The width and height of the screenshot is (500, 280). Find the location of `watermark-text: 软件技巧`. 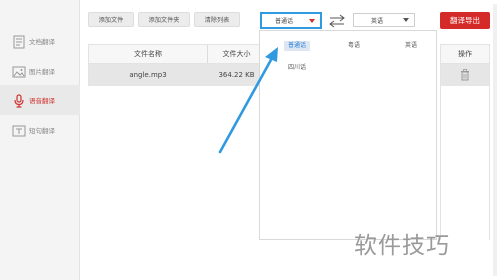

watermark-text: 软件技巧 is located at coordinates (402, 246).